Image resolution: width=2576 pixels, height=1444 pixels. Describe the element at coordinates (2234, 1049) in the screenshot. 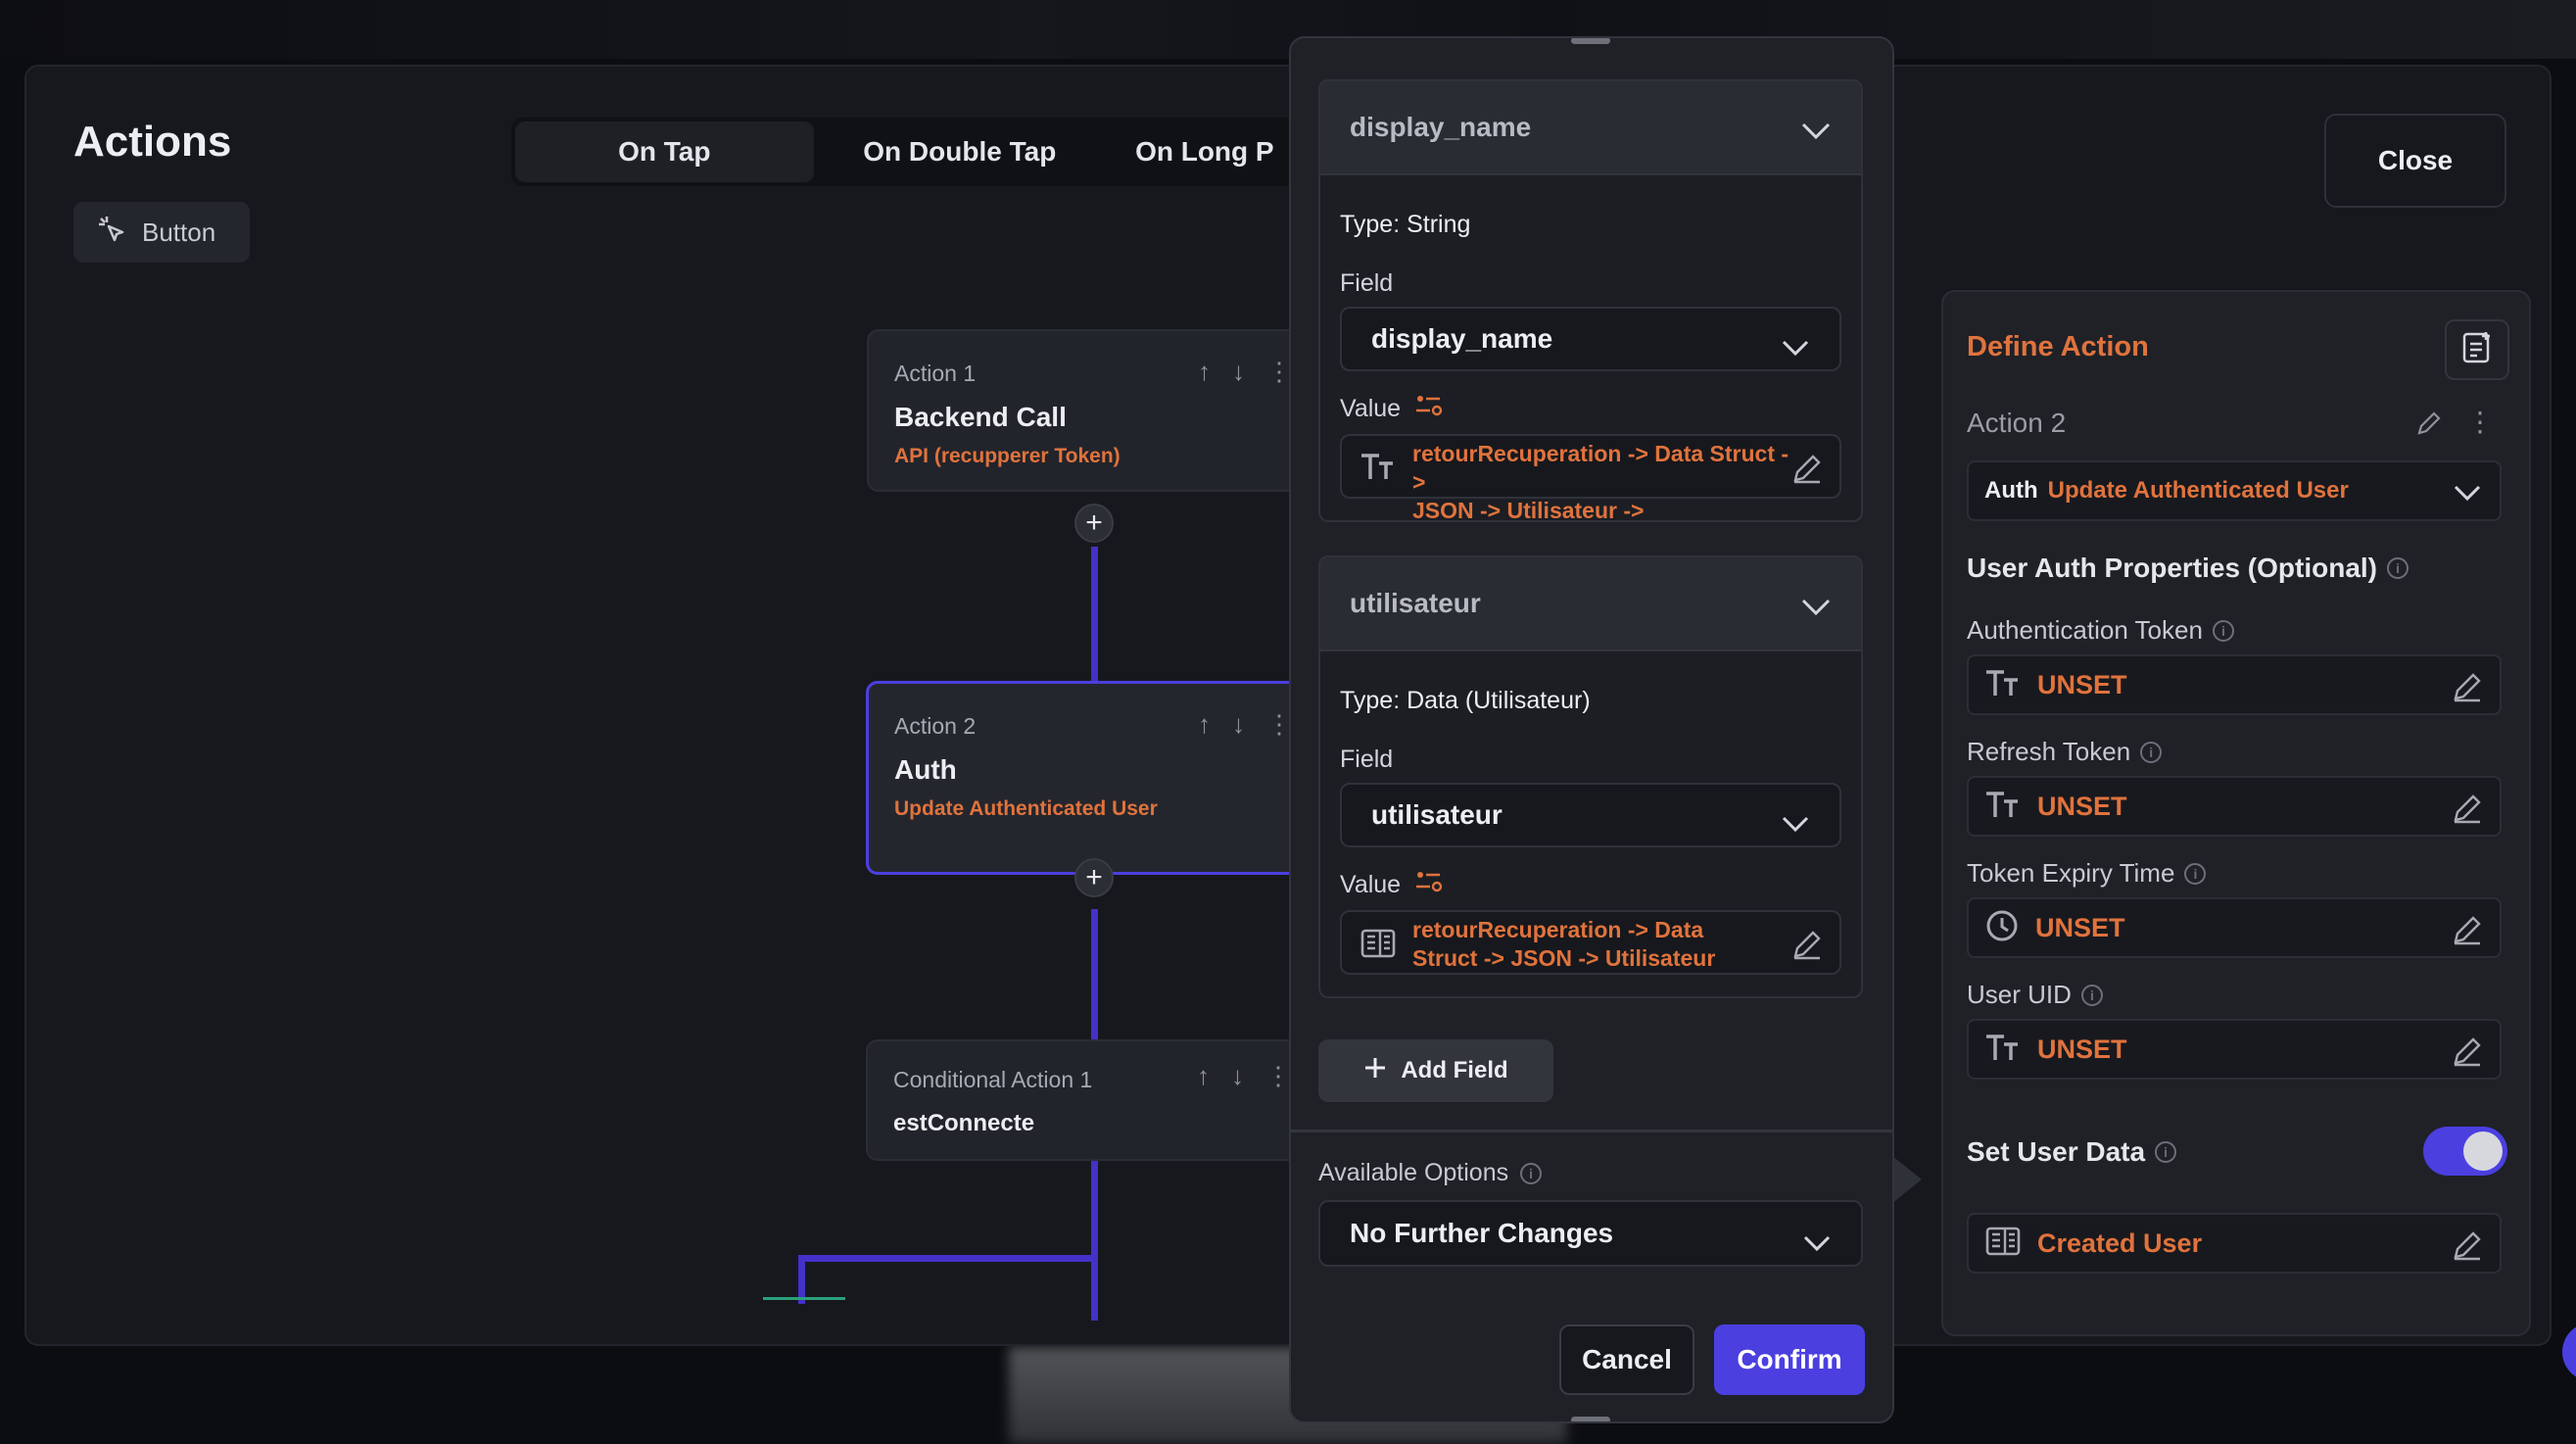

I see `user-uid-field: UNSET` at that location.